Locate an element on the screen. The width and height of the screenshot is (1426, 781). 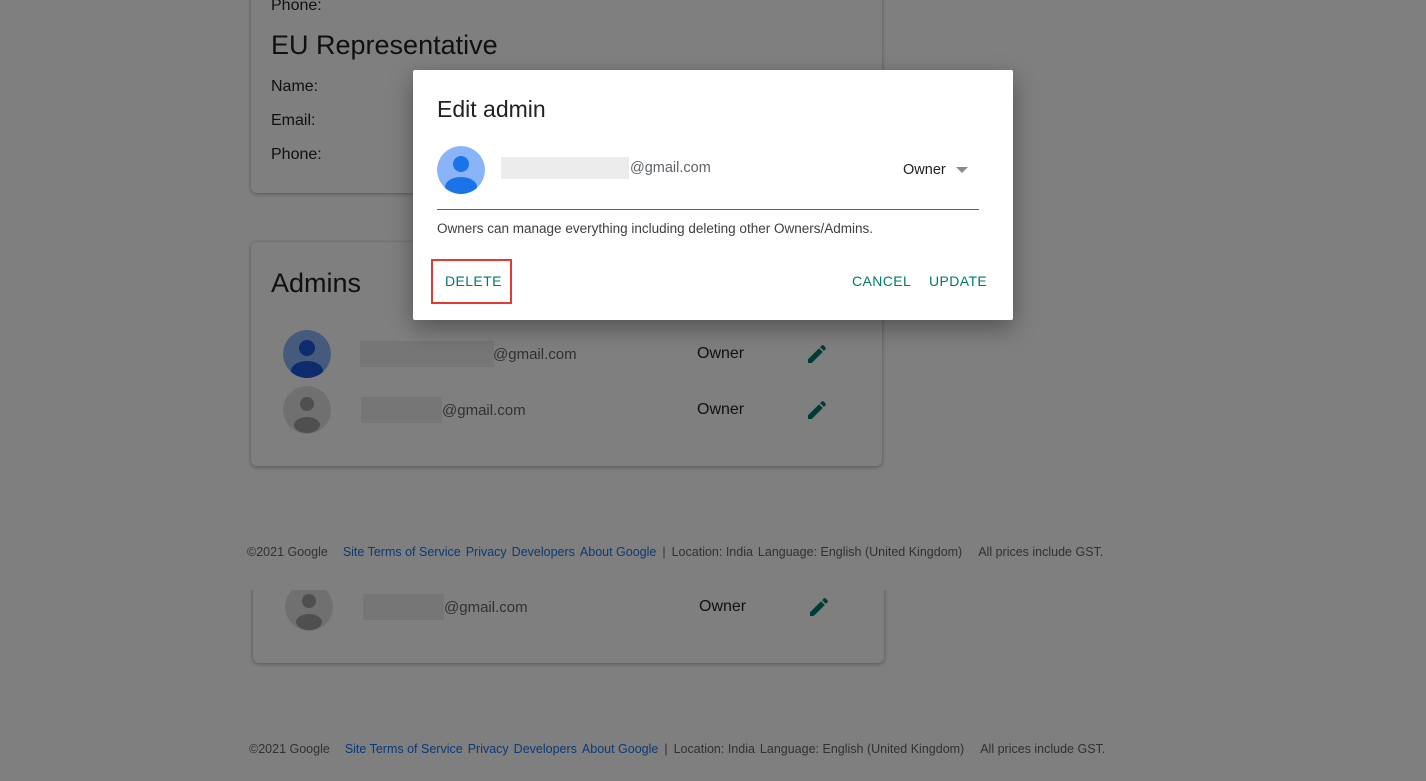
role-select-value: Owner is located at coordinates (924, 170).